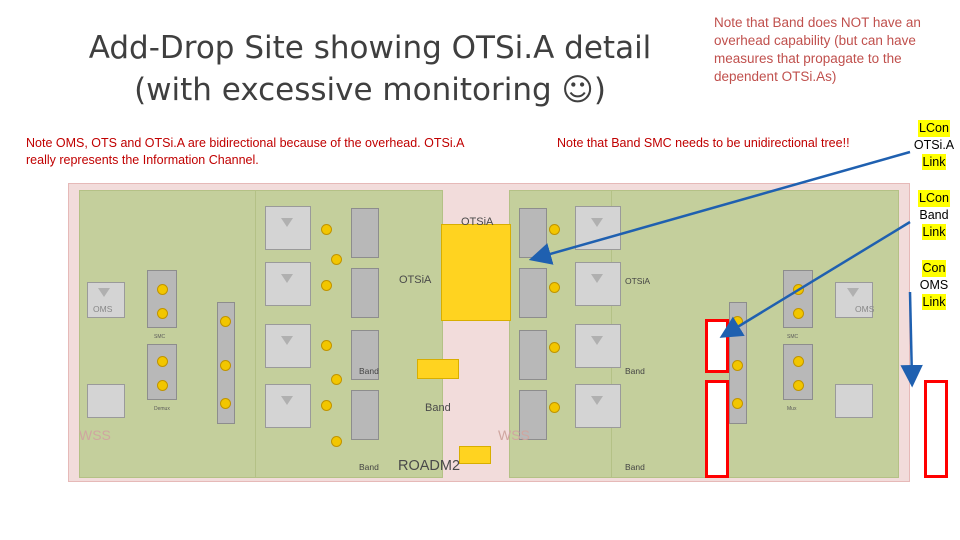 The width and height of the screenshot is (960, 540). I want to click on legend-item-band: LCon Band Link, so click(934, 215).